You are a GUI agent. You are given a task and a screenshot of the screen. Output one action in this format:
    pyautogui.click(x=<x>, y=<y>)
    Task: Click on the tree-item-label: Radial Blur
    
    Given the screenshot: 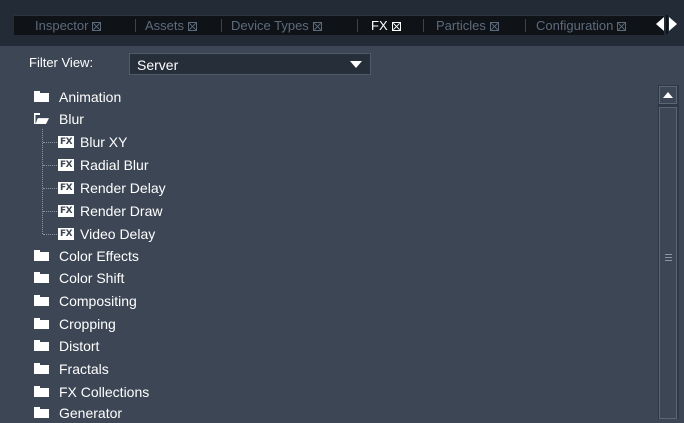 What is the action you would take?
    pyautogui.click(x=114, y=165)
    